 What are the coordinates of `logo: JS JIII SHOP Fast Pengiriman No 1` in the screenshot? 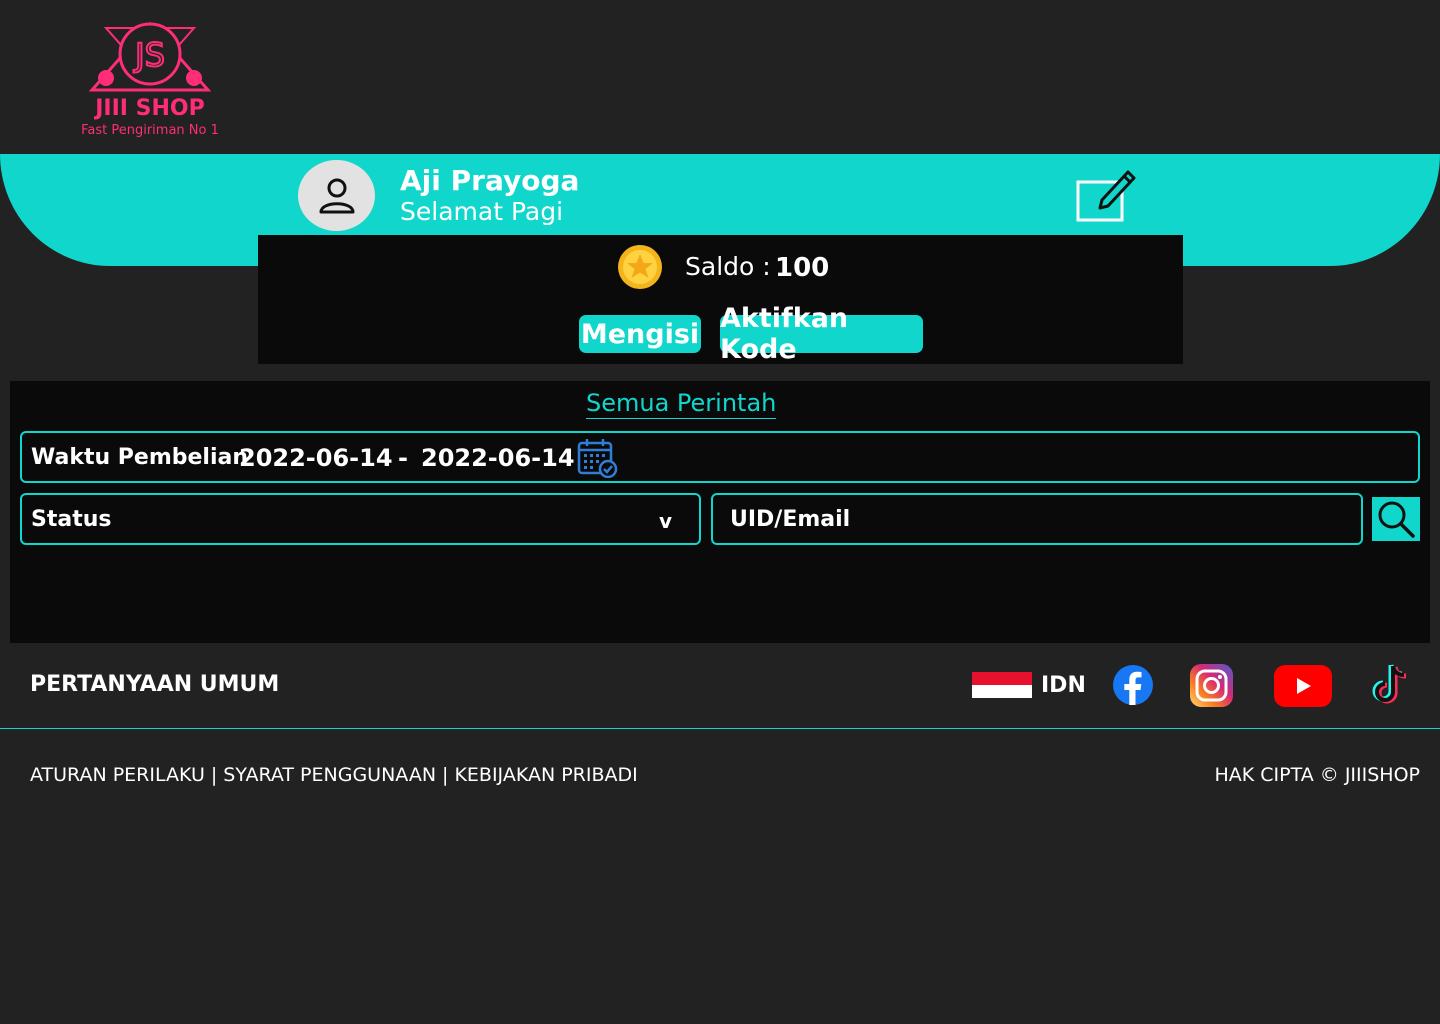 It's located at (150, 79).